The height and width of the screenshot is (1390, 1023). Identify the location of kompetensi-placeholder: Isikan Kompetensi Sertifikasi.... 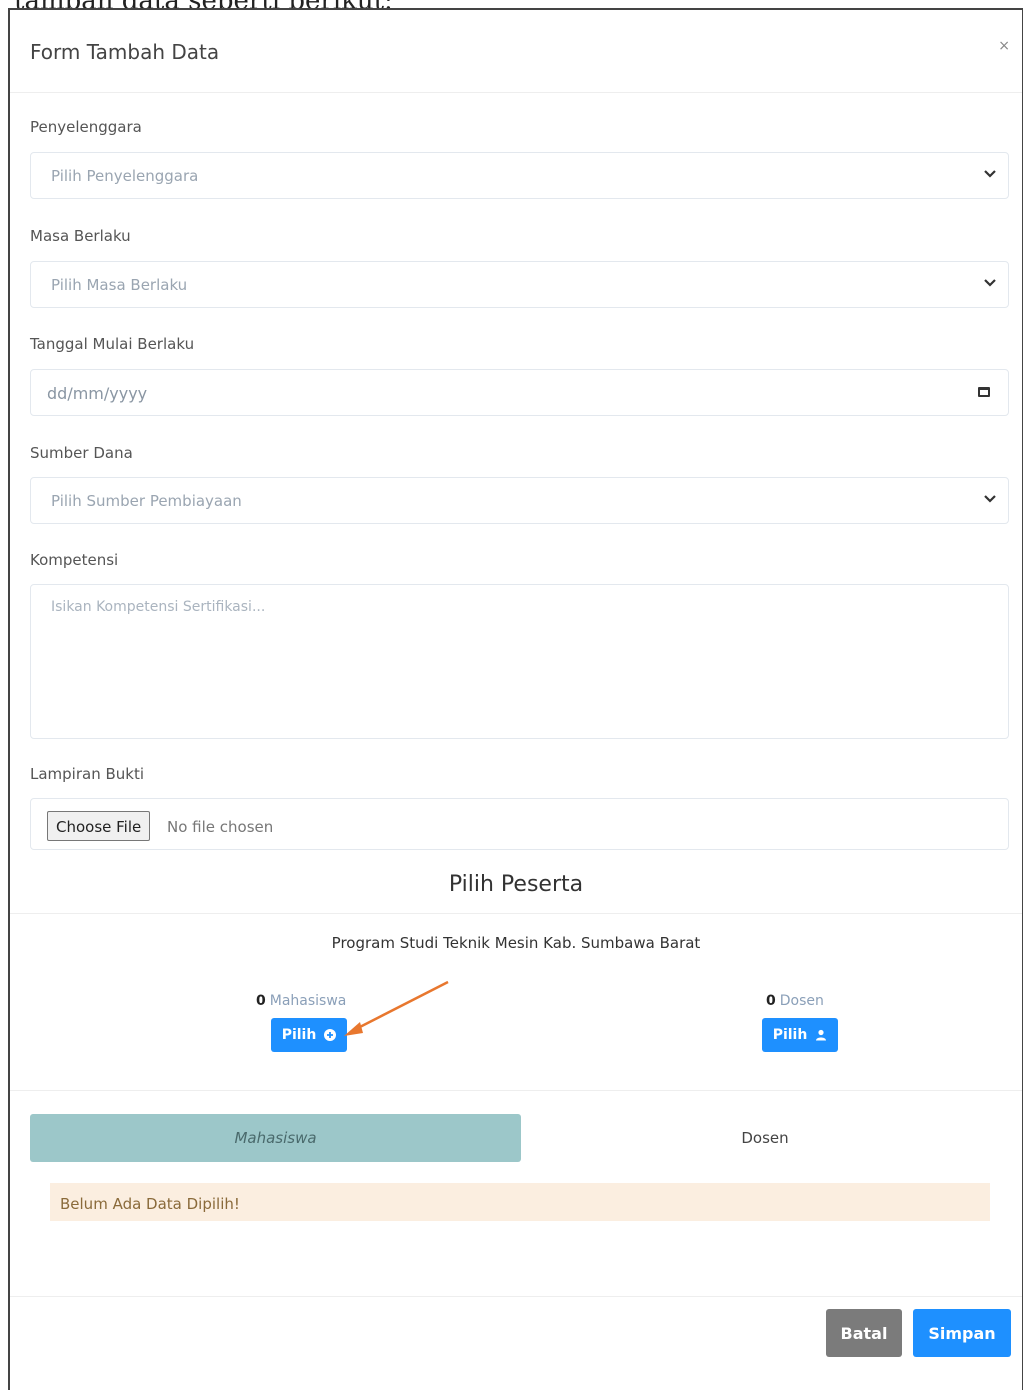
(158, 607).